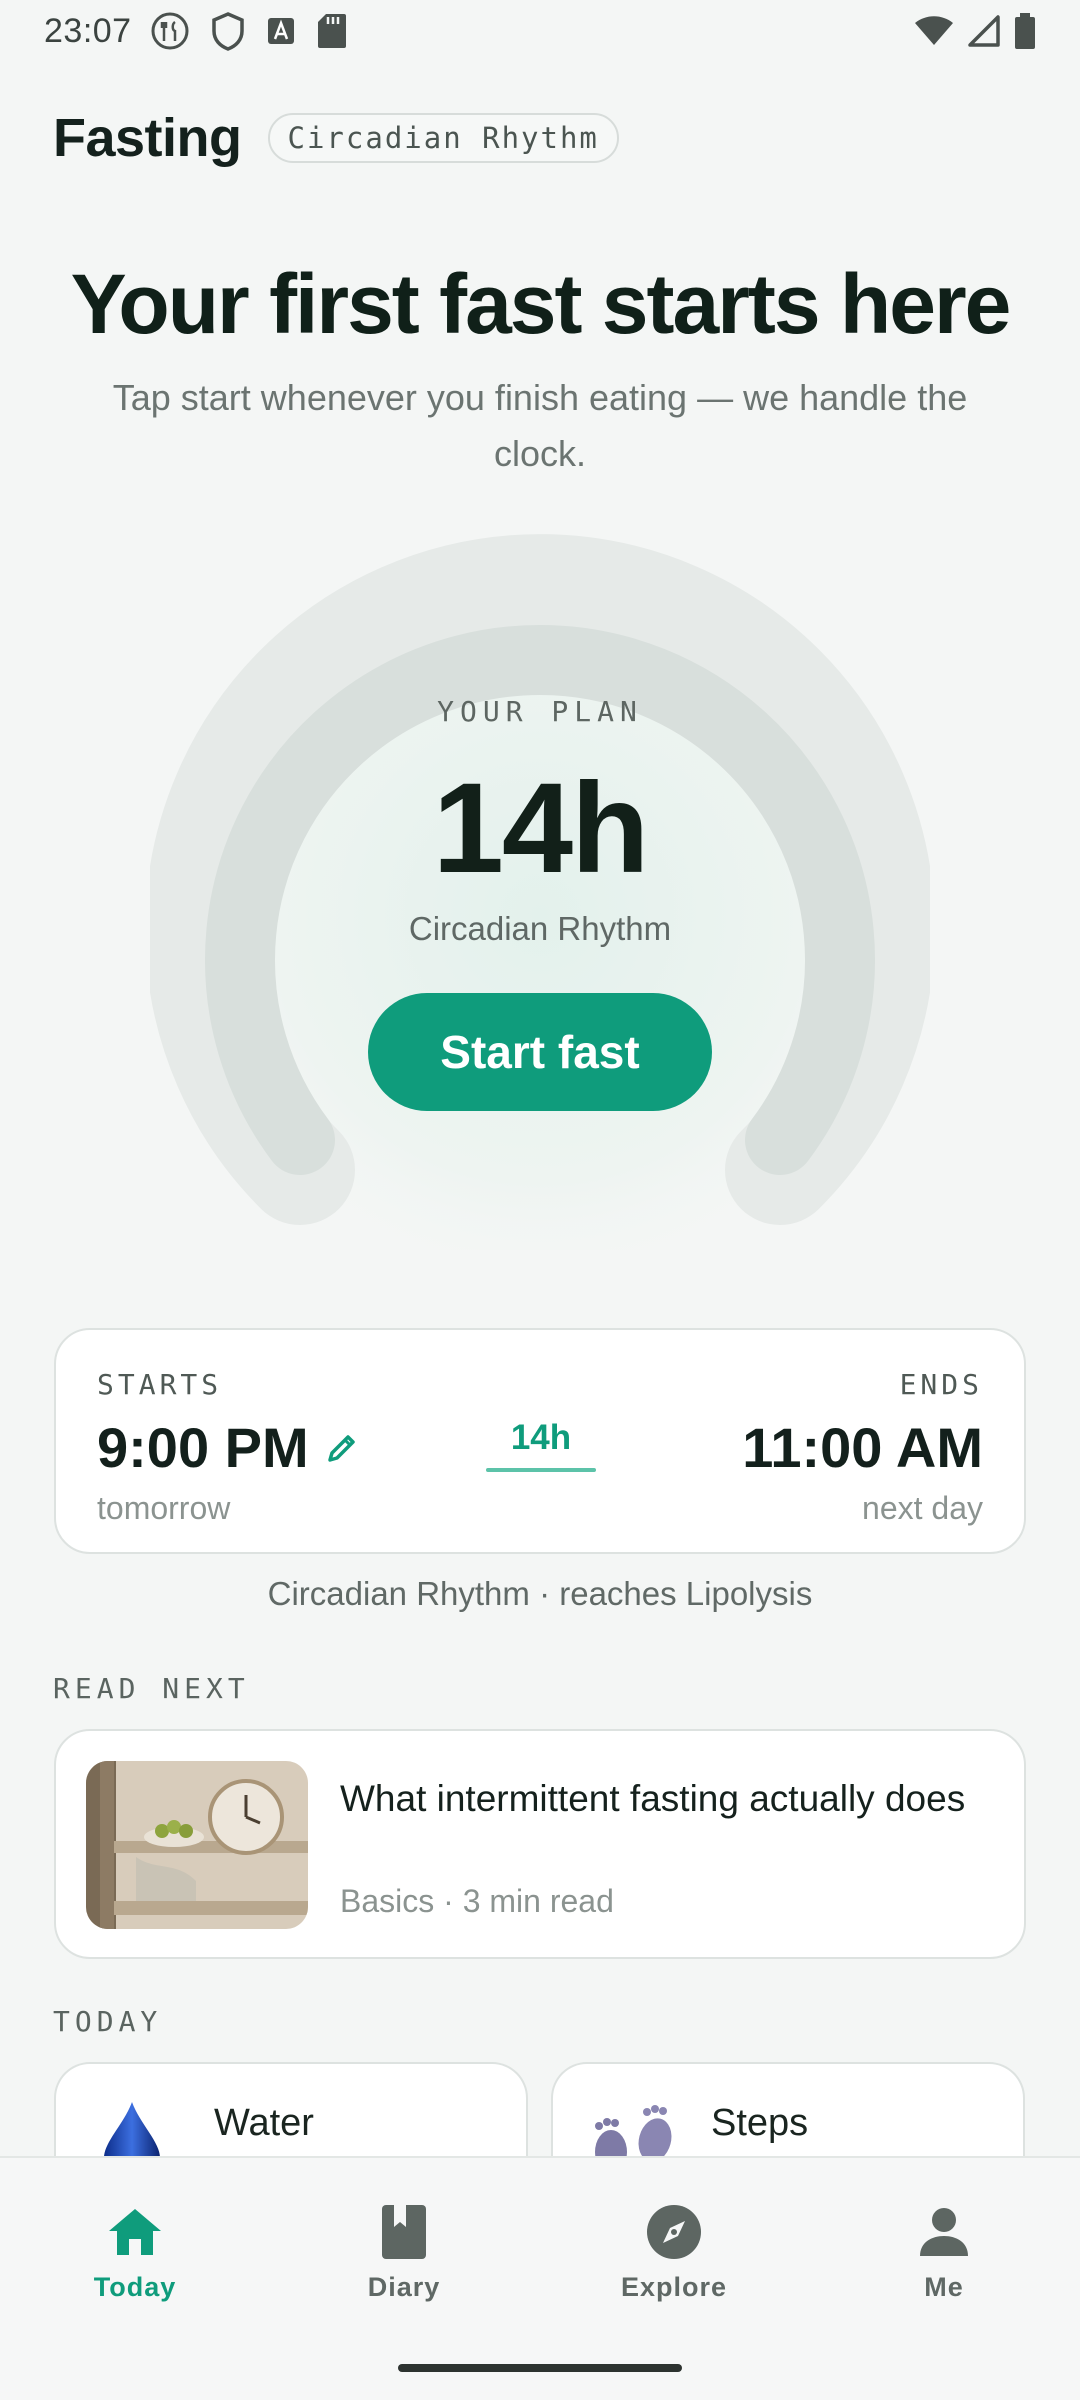 The image size is (1080, 2400). Describe the element at coordinates (922, 1508) in the screenshot. I see `end-day: next day` at that location.